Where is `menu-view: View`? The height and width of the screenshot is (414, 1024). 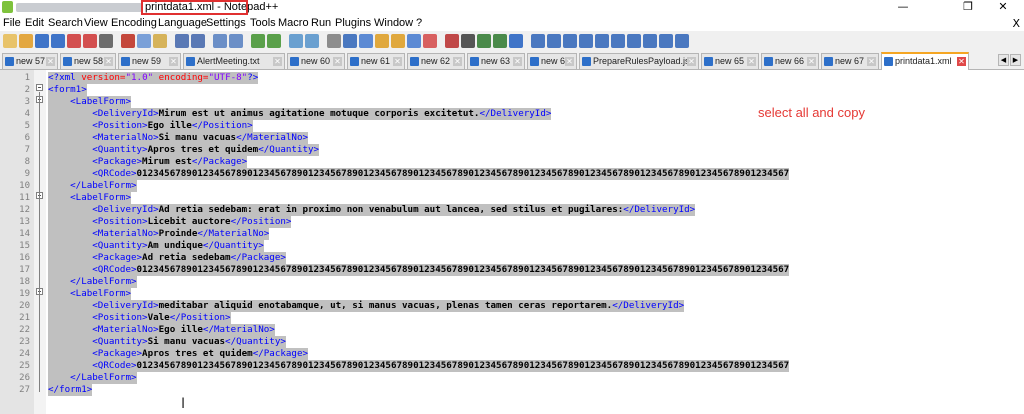 menu-view: View is located at coordinates (96, 23).